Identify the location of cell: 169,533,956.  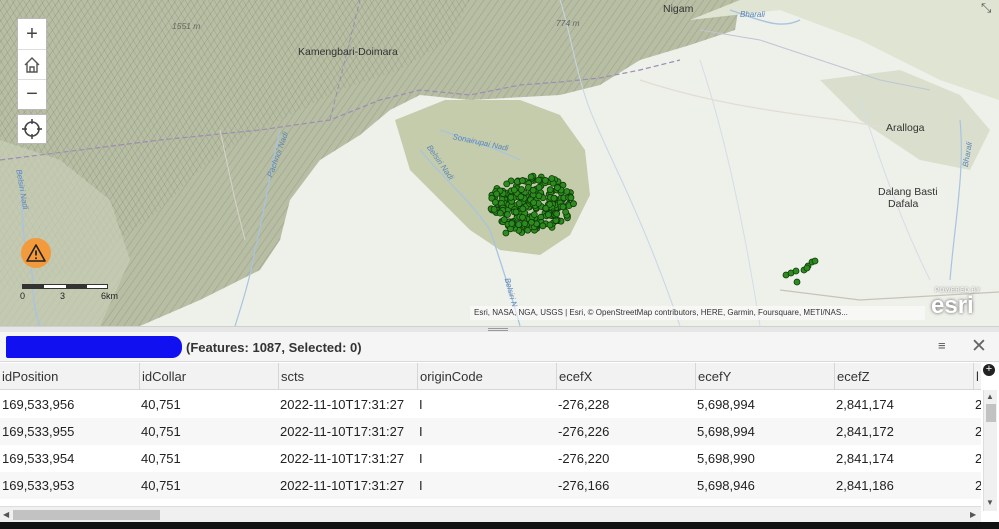
(38, 404).